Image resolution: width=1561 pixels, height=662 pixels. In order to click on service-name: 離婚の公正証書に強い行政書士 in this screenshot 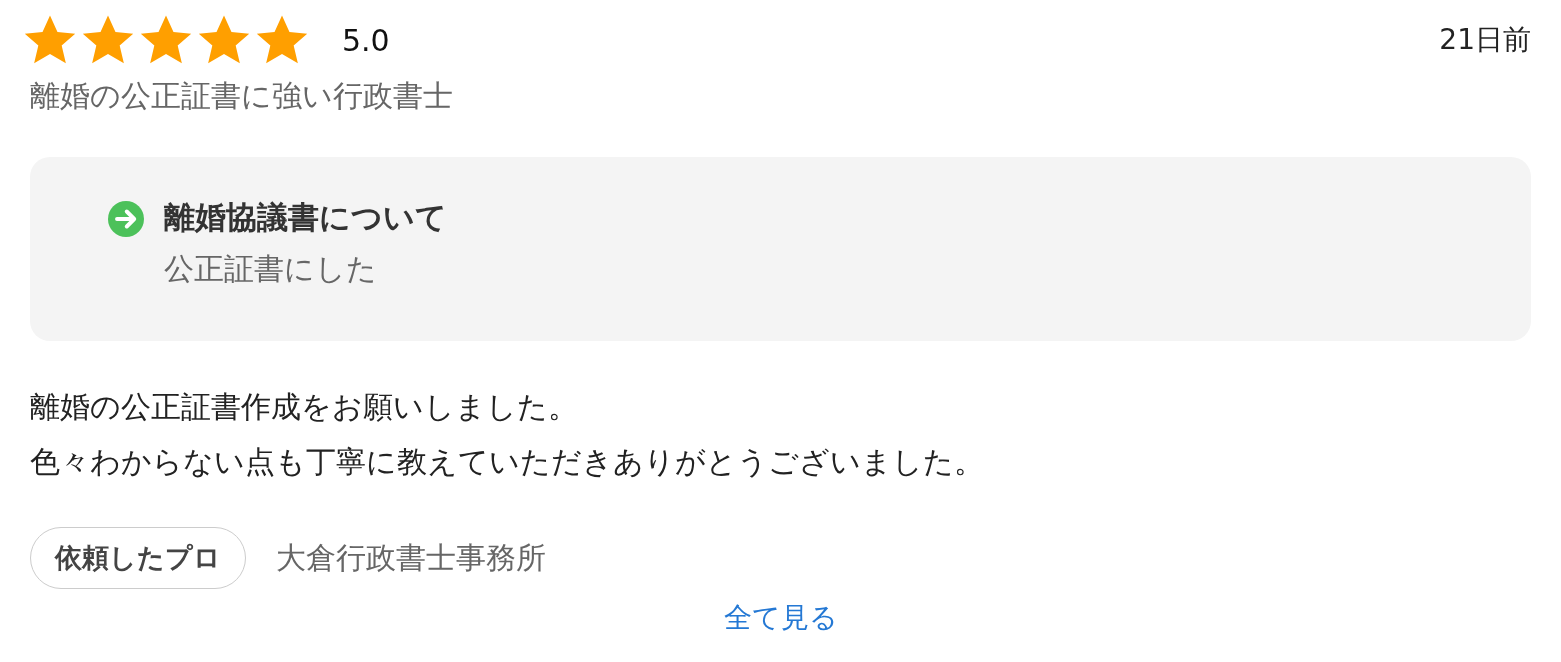, I will do `click(242, 96)`.